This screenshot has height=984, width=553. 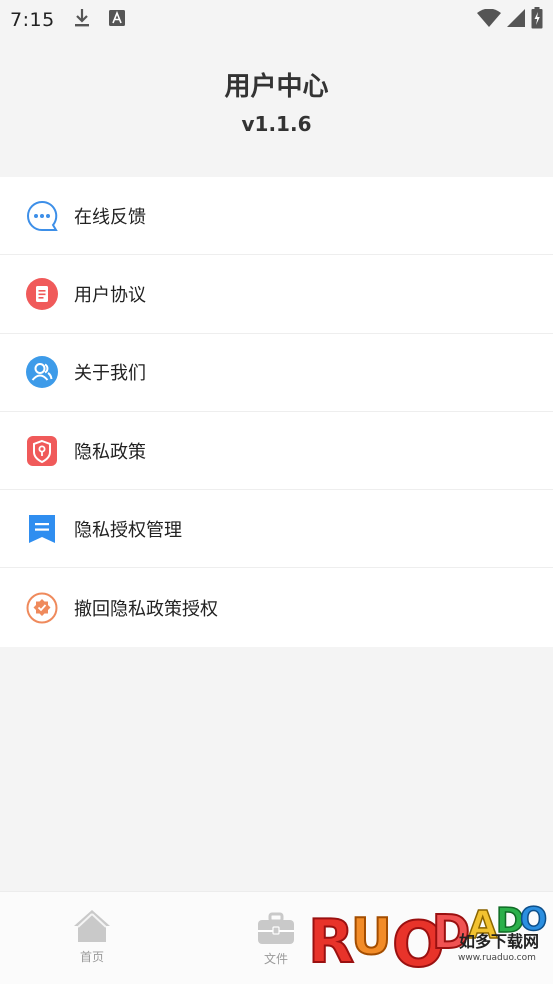 What do you see at coordinates (42, 216) in the screenshot?
I see `chat-bubble-icon` at bounding box center [42, 216].